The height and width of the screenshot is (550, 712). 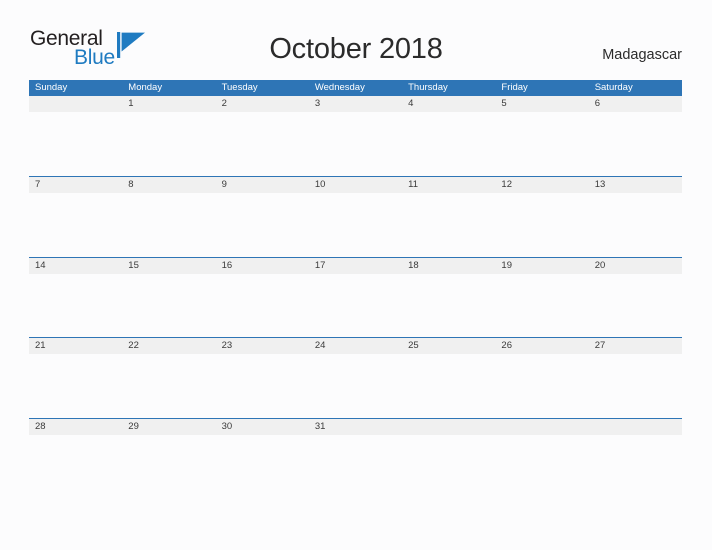 I want to click on country-label: Madagascar, so click(x=642, y=55).